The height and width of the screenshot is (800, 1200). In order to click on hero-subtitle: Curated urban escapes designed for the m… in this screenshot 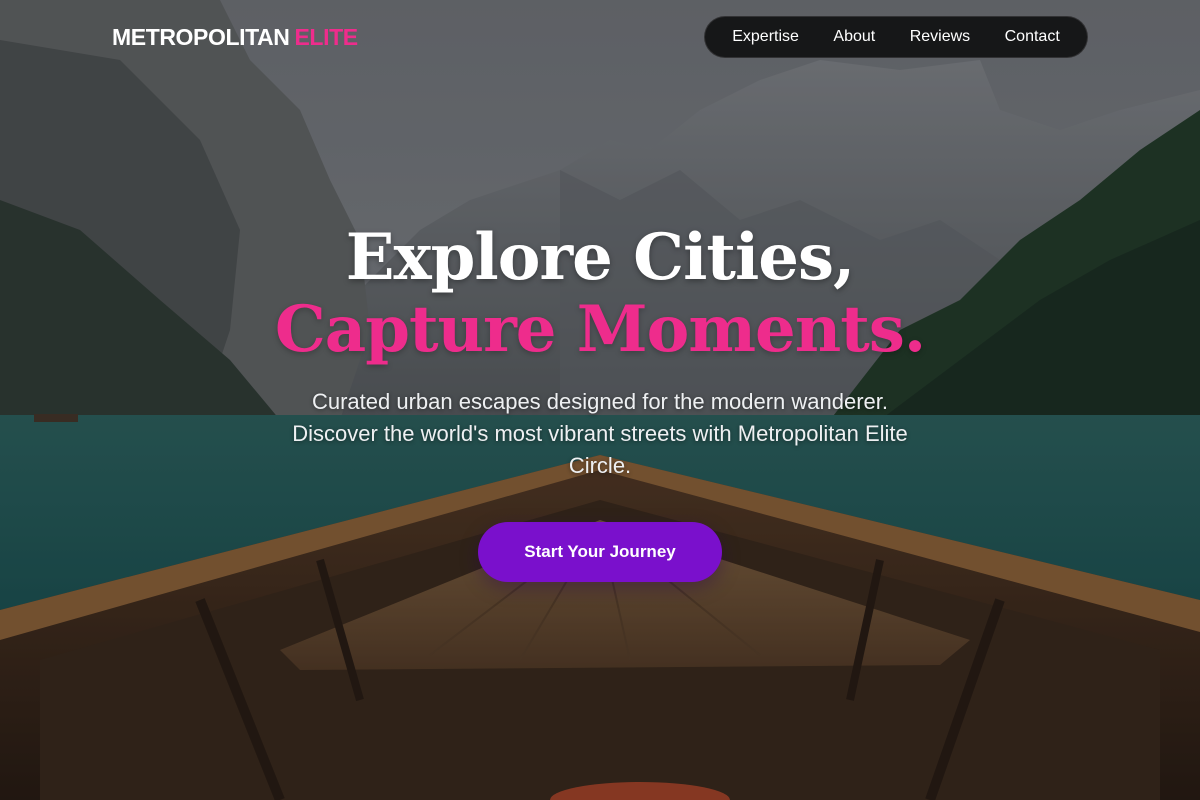, I will do `click(600, 433)`.